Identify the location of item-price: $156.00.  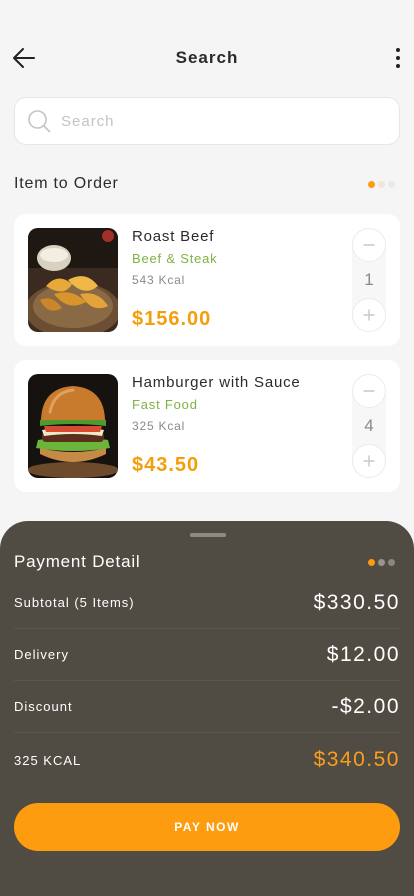
(172, 319).